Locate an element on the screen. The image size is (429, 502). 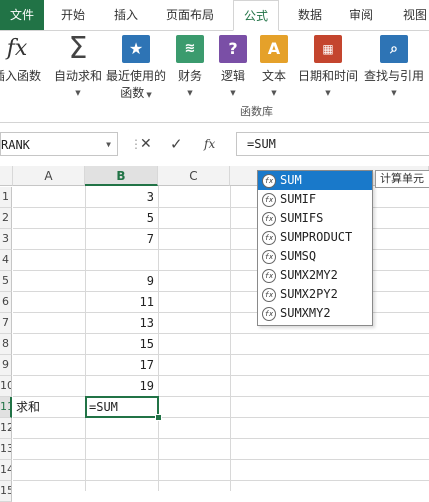
insert-function-button: fx 插入函数 is located at coordinates (21, 58).